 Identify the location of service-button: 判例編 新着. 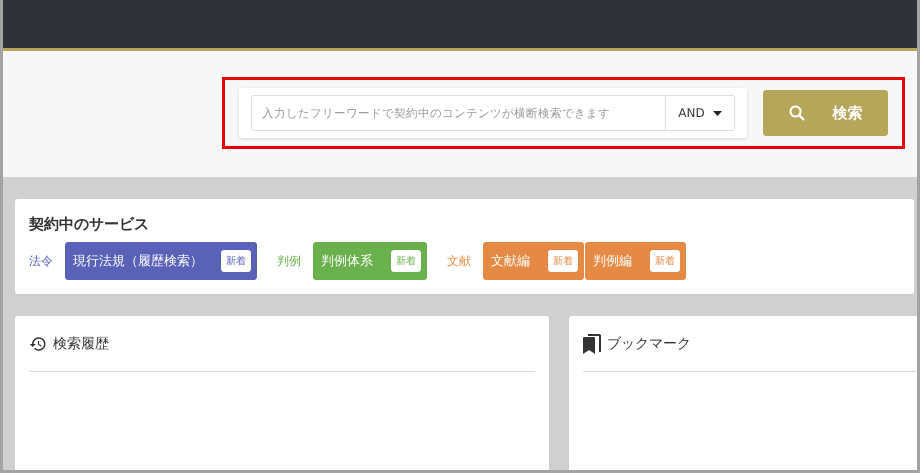
(635, 261).